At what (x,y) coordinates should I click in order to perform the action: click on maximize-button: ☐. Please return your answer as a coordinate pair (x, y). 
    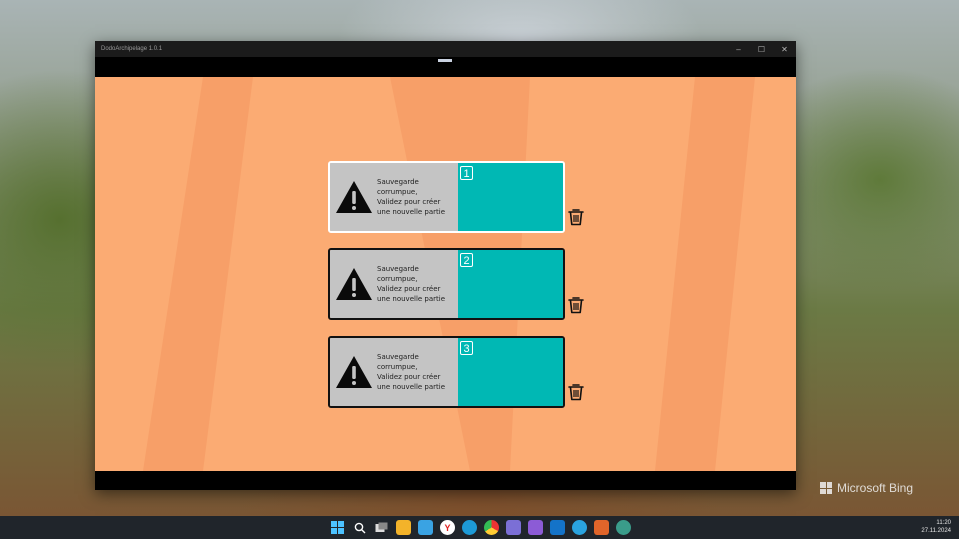
    Looking at the image, I should click on (761, 49).